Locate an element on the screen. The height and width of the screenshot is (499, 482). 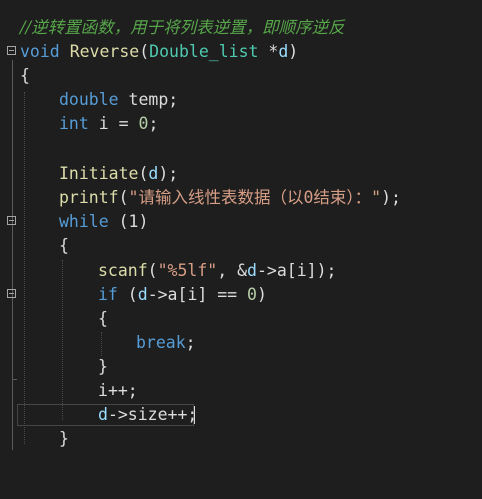
while-statement: while (1) is located at coordinates (103, 222).